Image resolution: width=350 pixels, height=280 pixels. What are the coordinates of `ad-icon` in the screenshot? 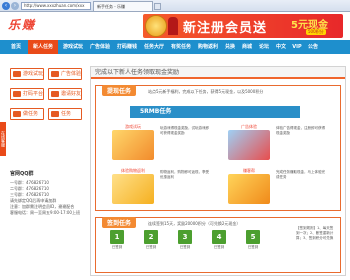 It's located at (55, 74).